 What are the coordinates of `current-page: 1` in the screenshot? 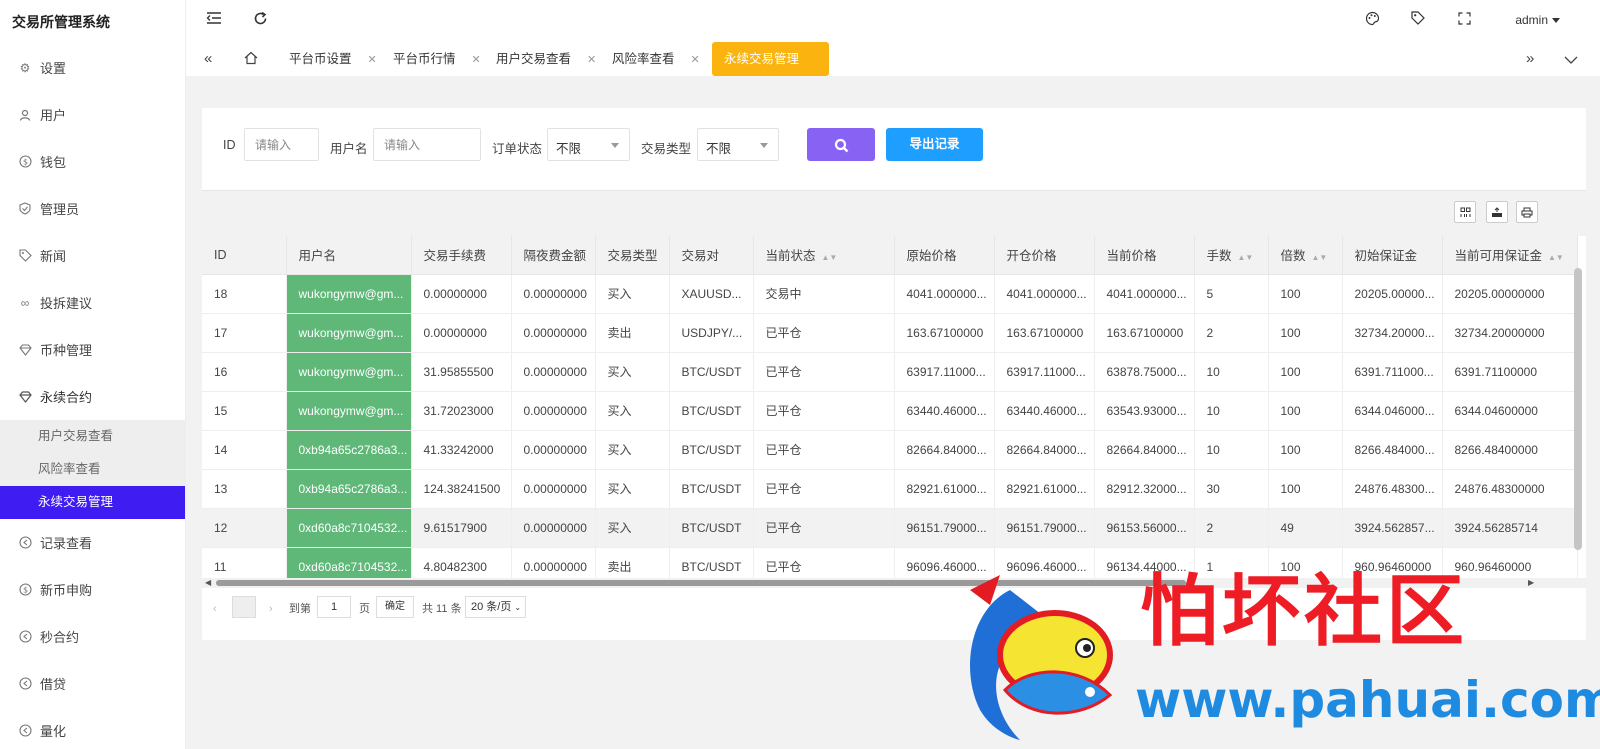 It's located at (244, 607).